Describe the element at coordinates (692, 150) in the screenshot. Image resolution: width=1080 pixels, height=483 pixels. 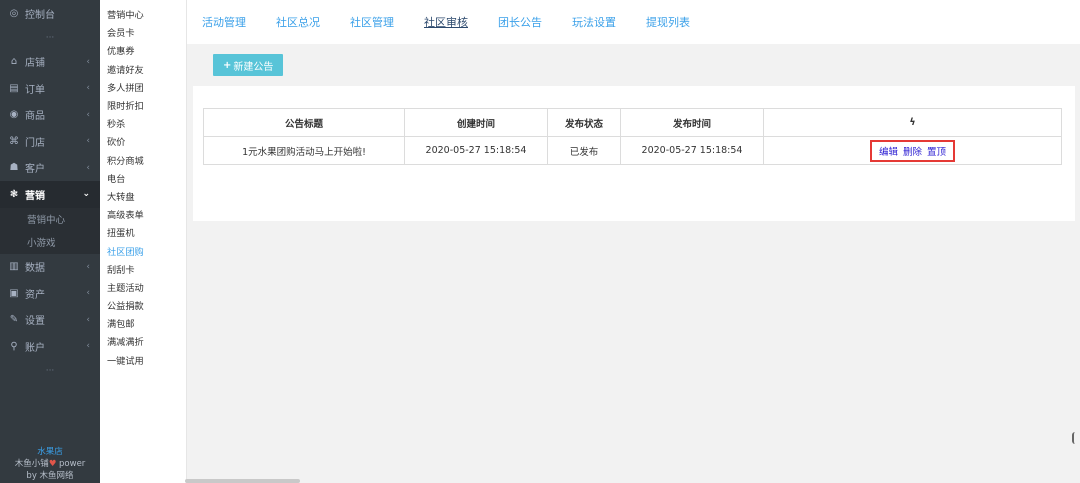
I see `cell-published: 2020-05-27 15:18:54` at that location.